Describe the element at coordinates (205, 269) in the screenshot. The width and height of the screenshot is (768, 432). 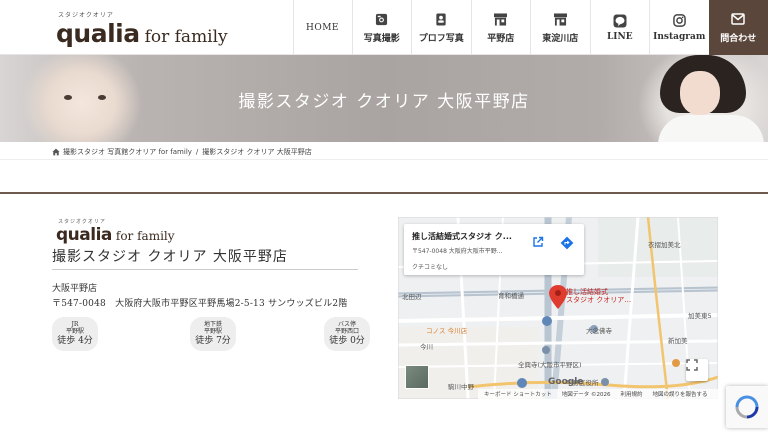
I see `studio-divider` at that location.